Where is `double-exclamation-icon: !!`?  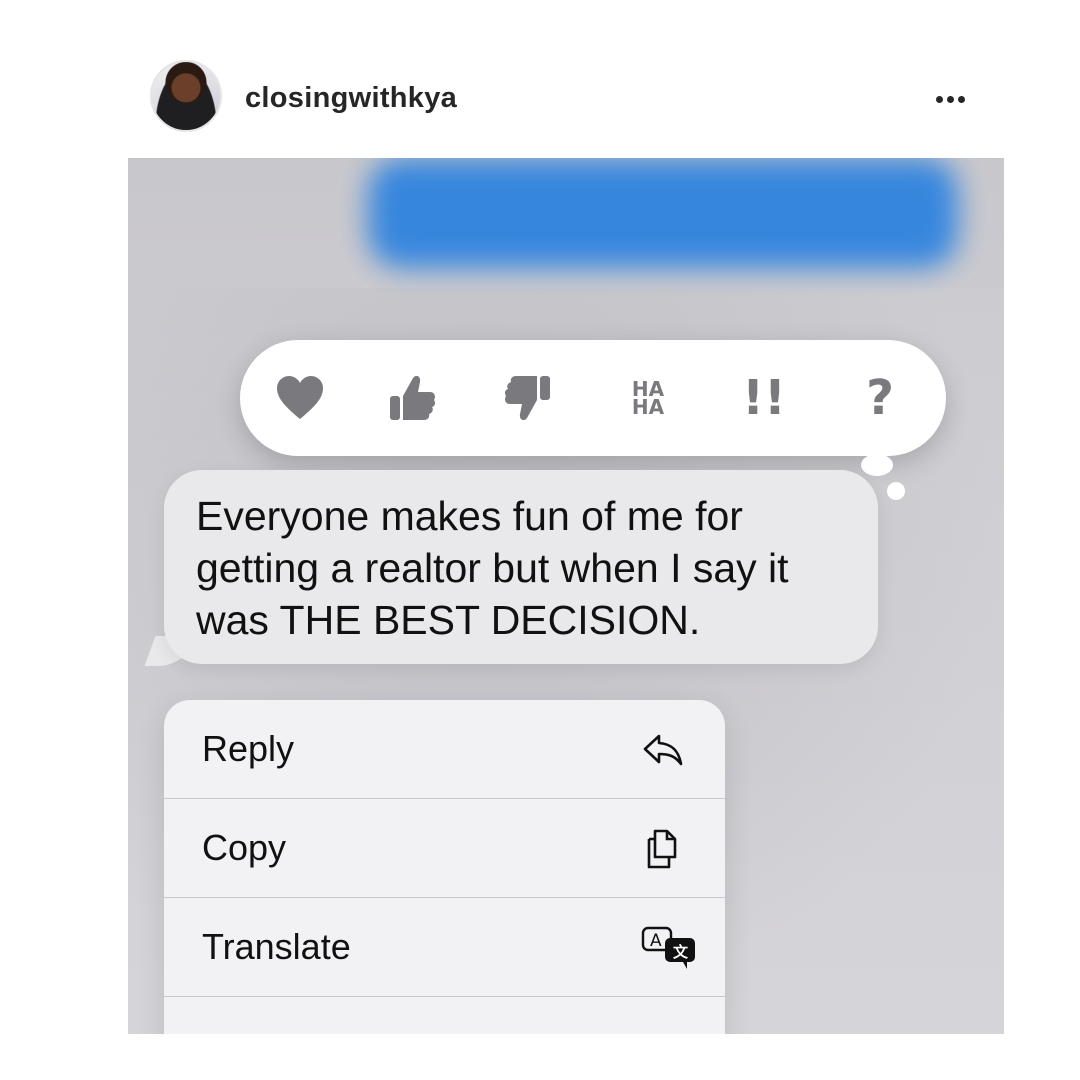
double-exclamation-icon: !! is located at coordinates (764, 398).